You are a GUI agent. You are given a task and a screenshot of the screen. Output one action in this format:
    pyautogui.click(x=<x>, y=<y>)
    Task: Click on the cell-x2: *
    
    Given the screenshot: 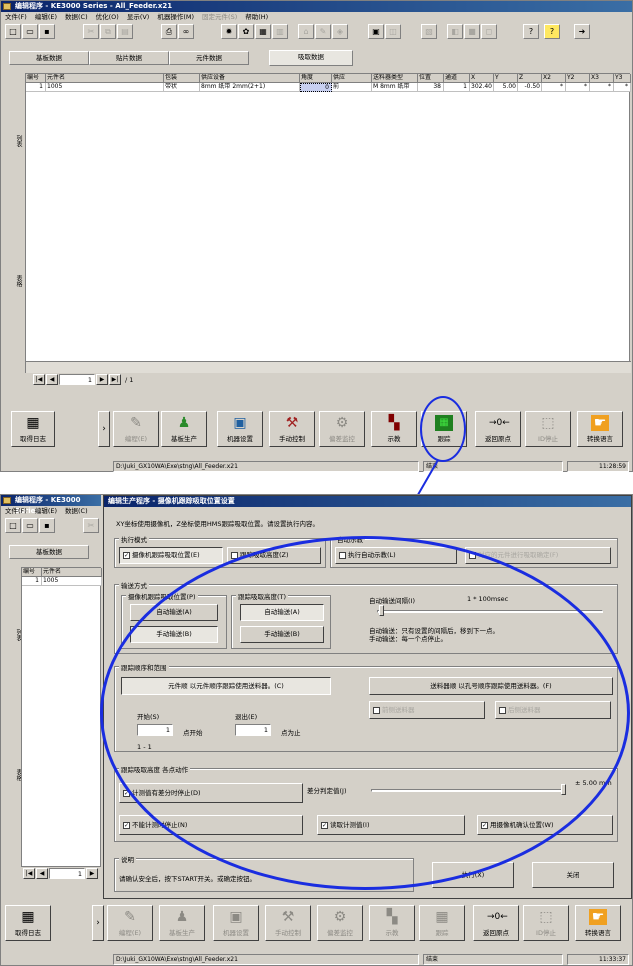 What is the action you would take?
    pyautogui.click(x=554, y=87)
    